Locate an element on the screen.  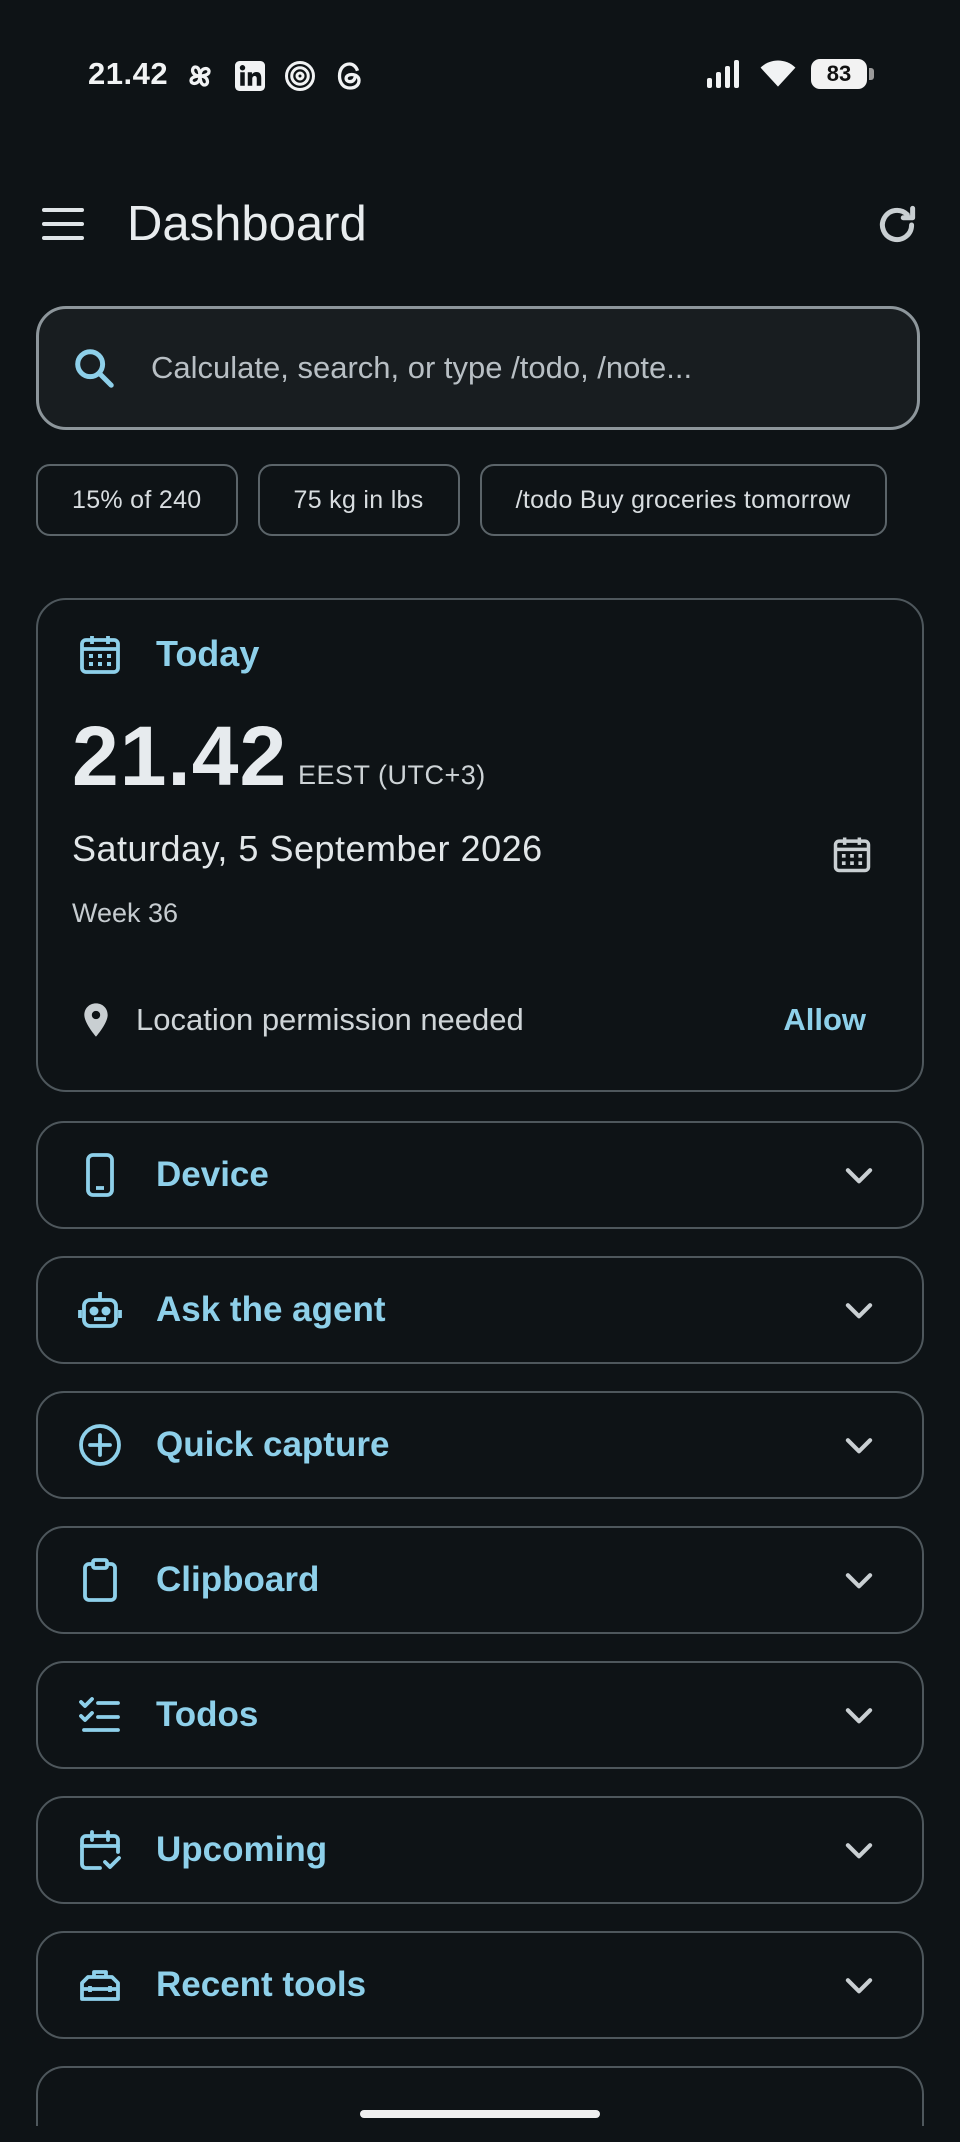
pinwheel-icon is located at coordinates (200, 76).